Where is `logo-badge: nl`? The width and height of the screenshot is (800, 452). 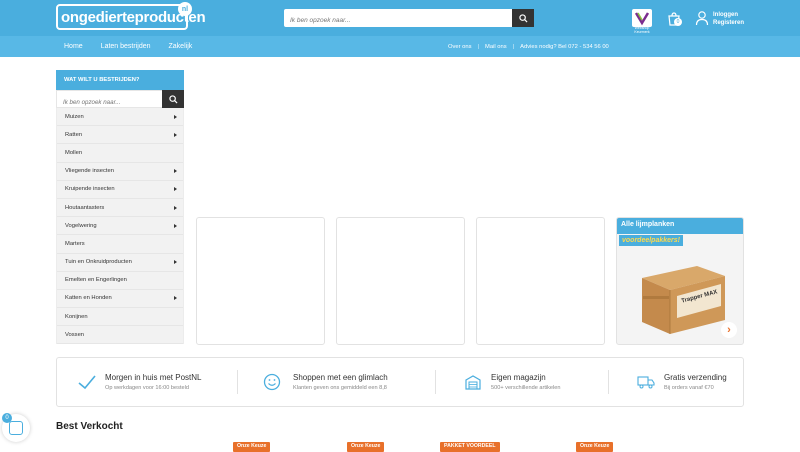 logo-badge: nl is located at coordinates (185, 9).